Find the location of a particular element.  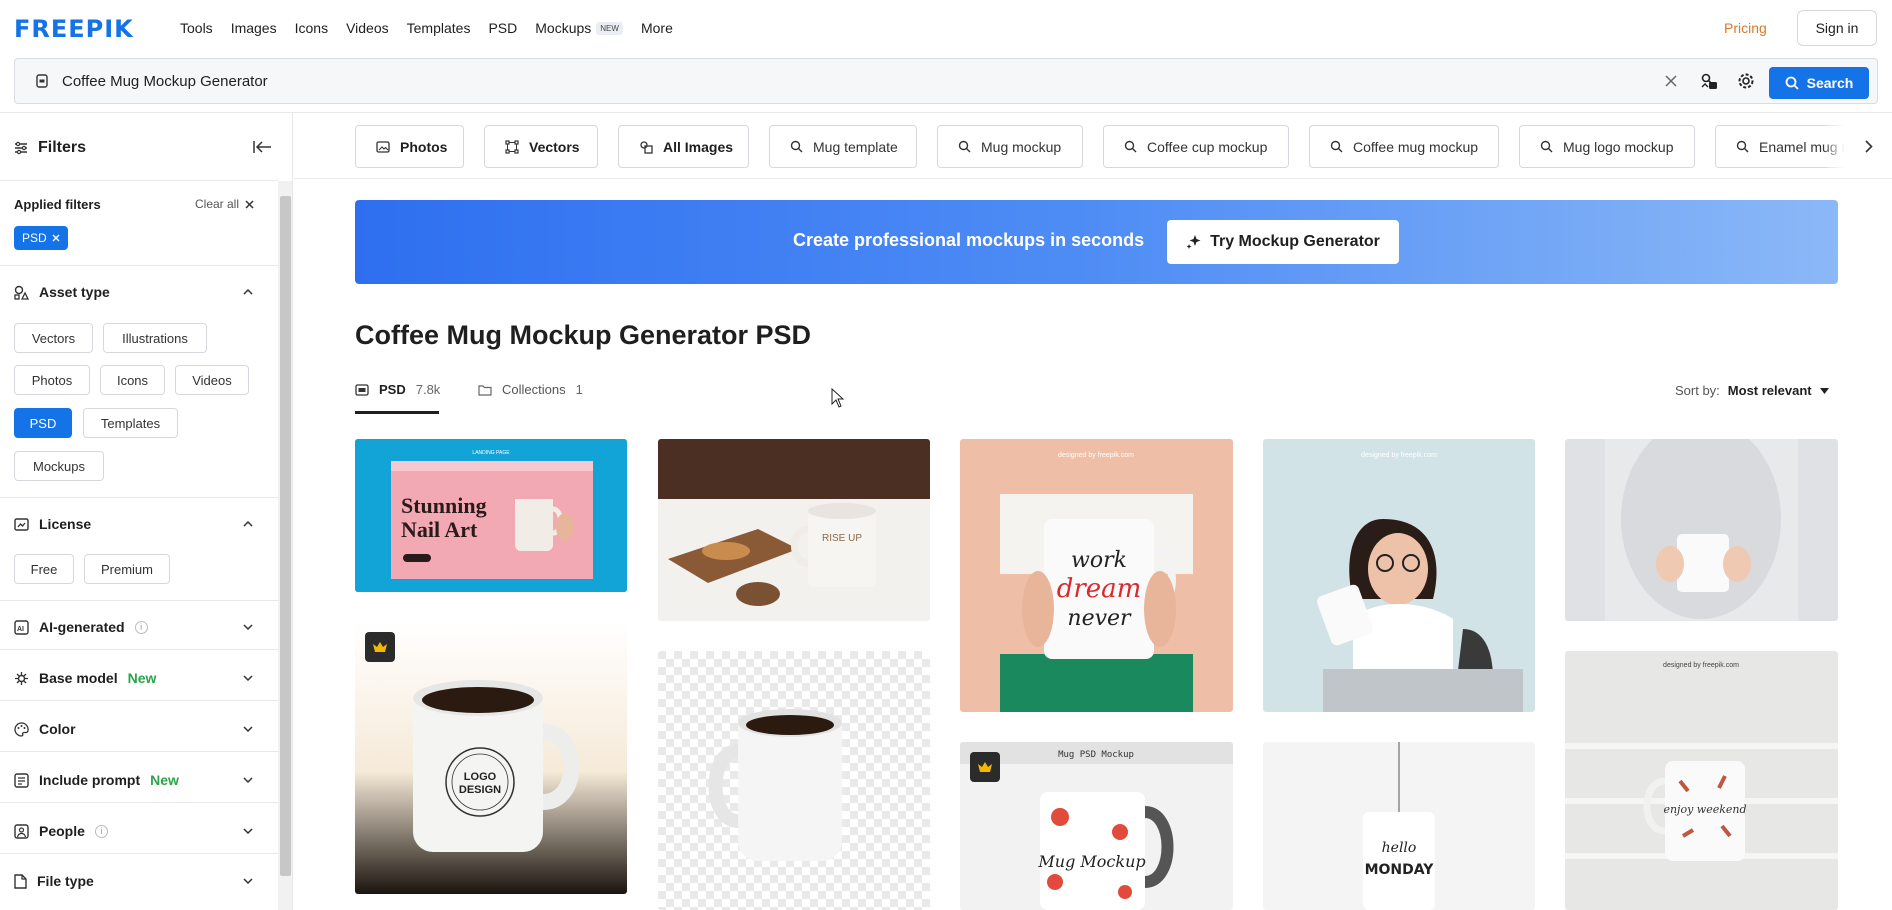

result-nail-art-landing: LANDING PAGE Stunning Nail Art is located at coordinates (491, 515).